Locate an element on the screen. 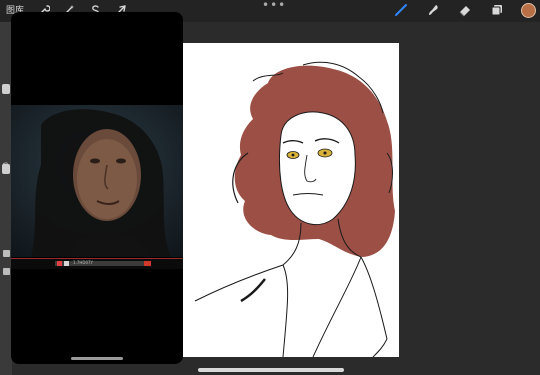  close-video-icon is located at coordinates (147, 263).